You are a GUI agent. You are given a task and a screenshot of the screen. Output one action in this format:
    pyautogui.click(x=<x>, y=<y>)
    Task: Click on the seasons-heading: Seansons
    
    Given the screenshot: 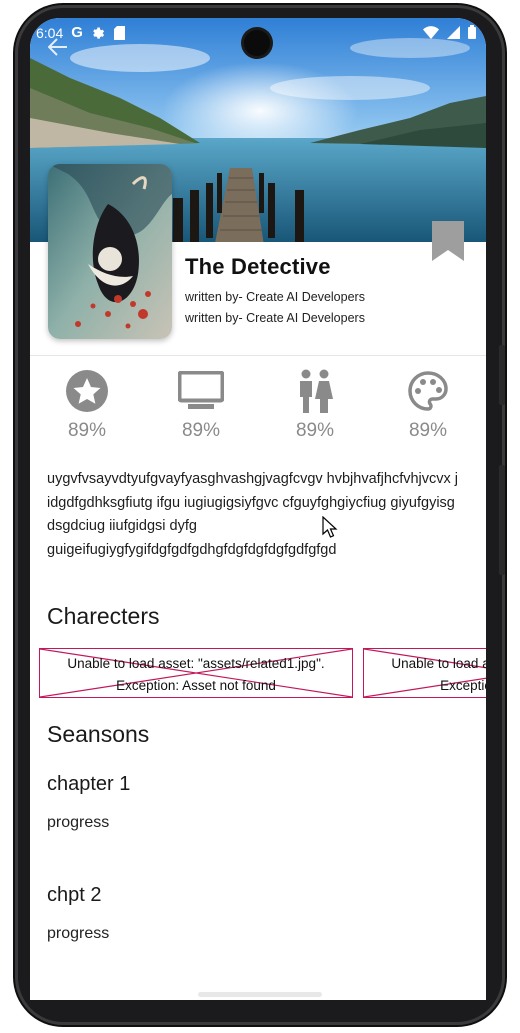 What is the action you would take?
    pyautogui.click(x=98, y=734)
    